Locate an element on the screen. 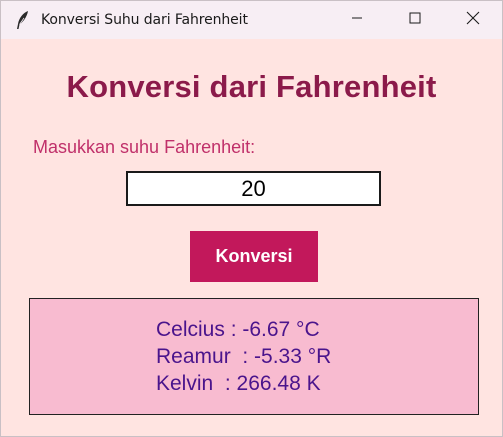  page-title: Konversi dari Fahrenheit is located at coordinates (251, 86).